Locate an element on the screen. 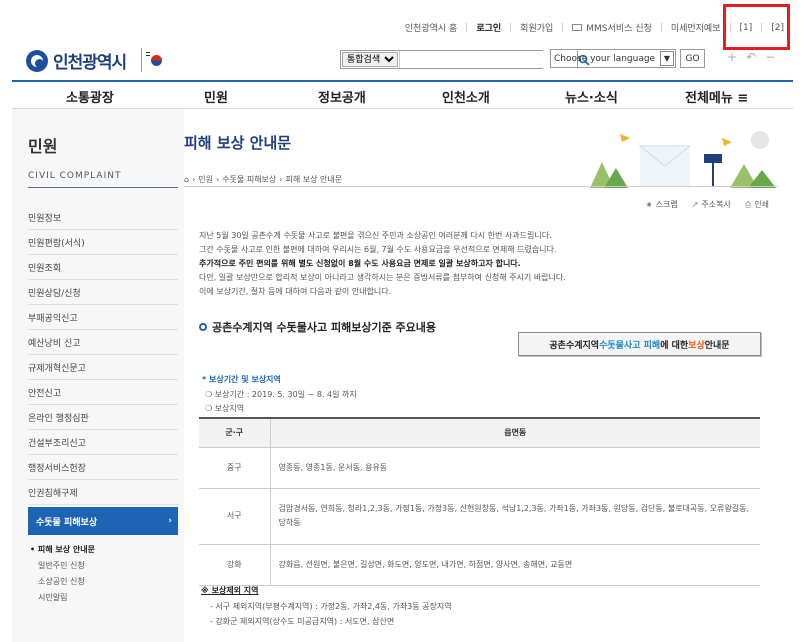  mail-icon is located at coordinates (577, 27).